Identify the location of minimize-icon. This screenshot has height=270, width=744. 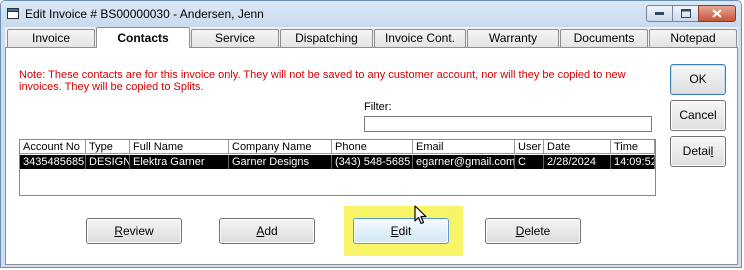
(659, 13).